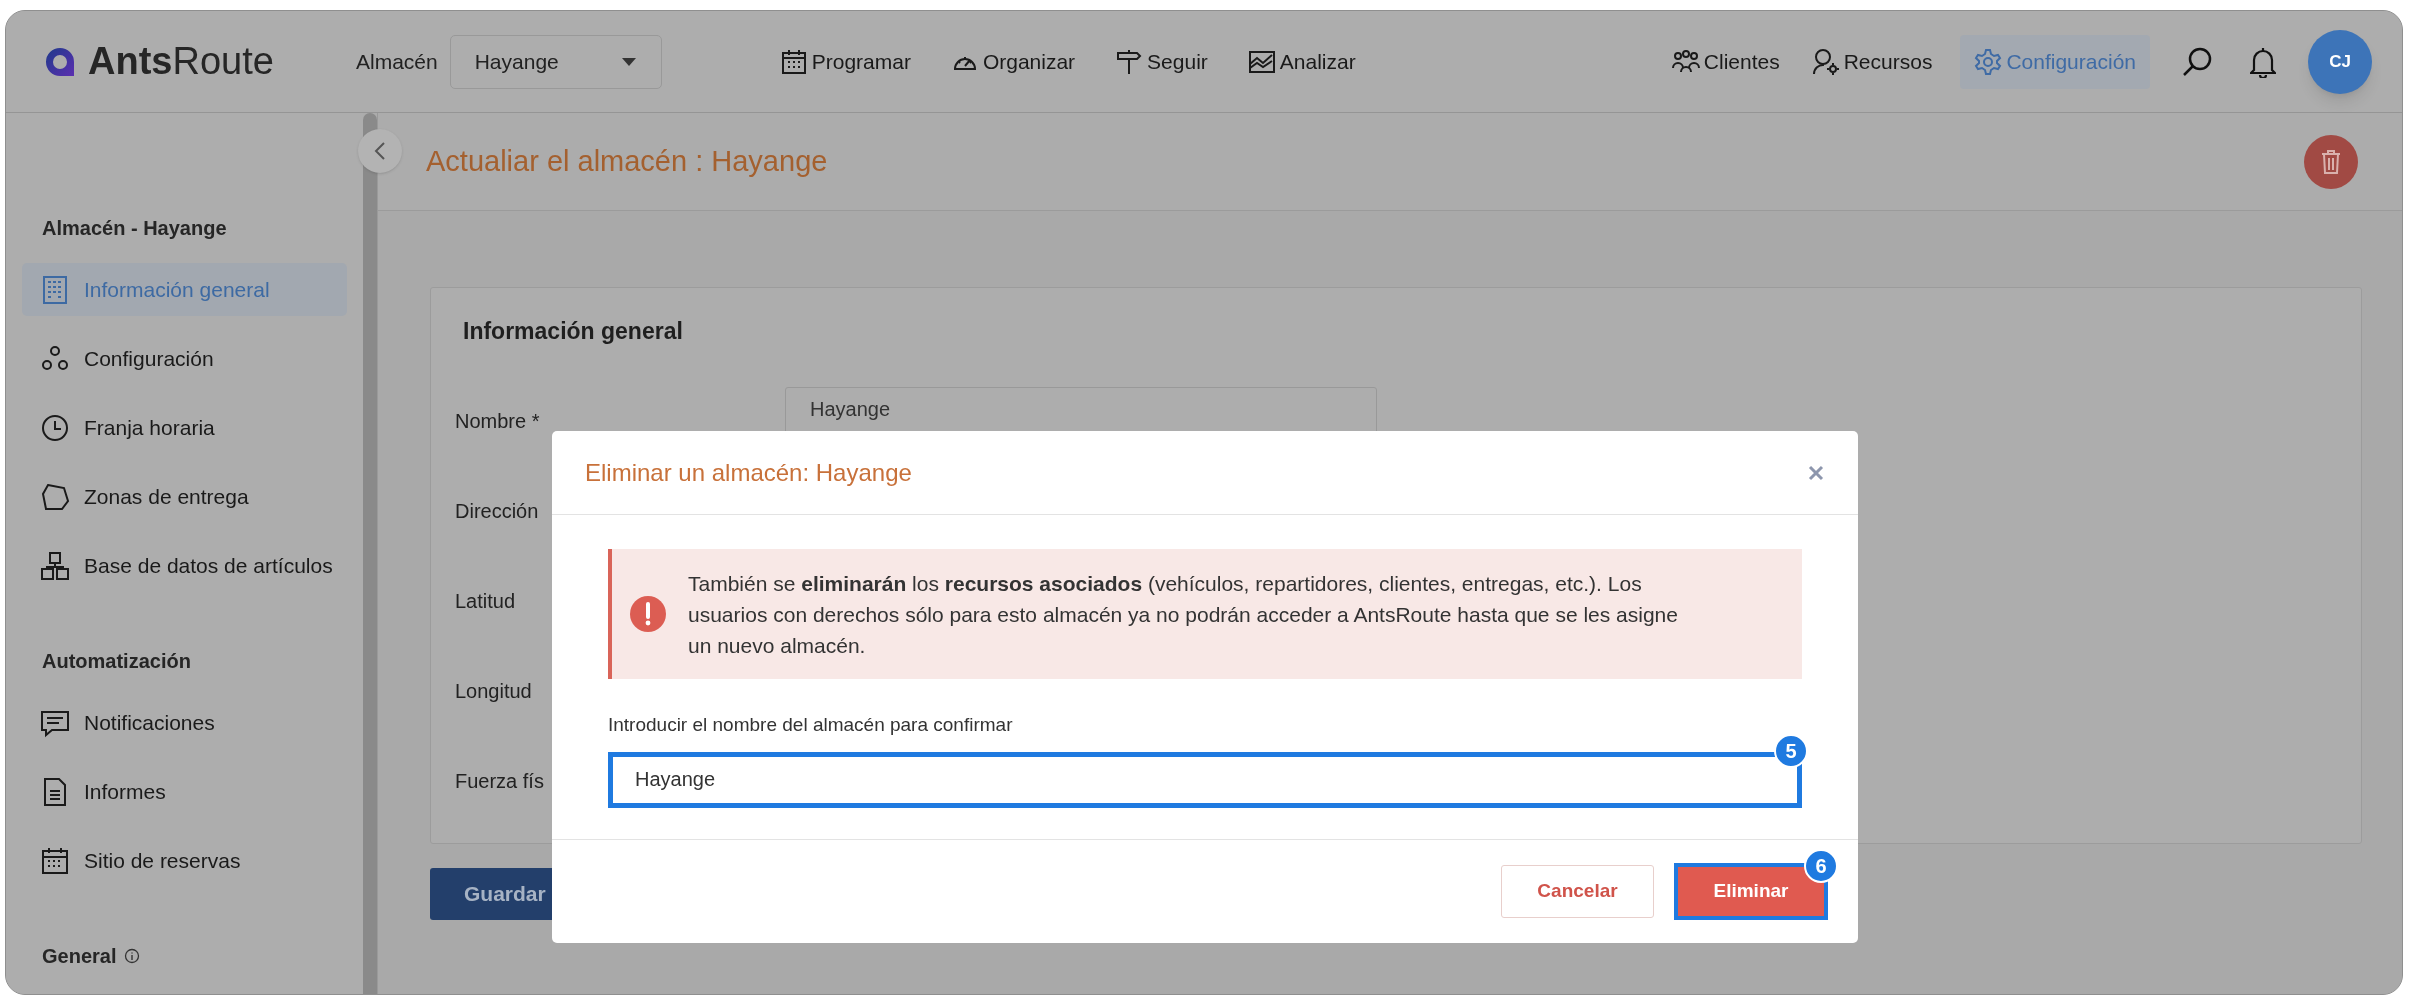  I want to click on chevron-left-icon, so click(380, 151).